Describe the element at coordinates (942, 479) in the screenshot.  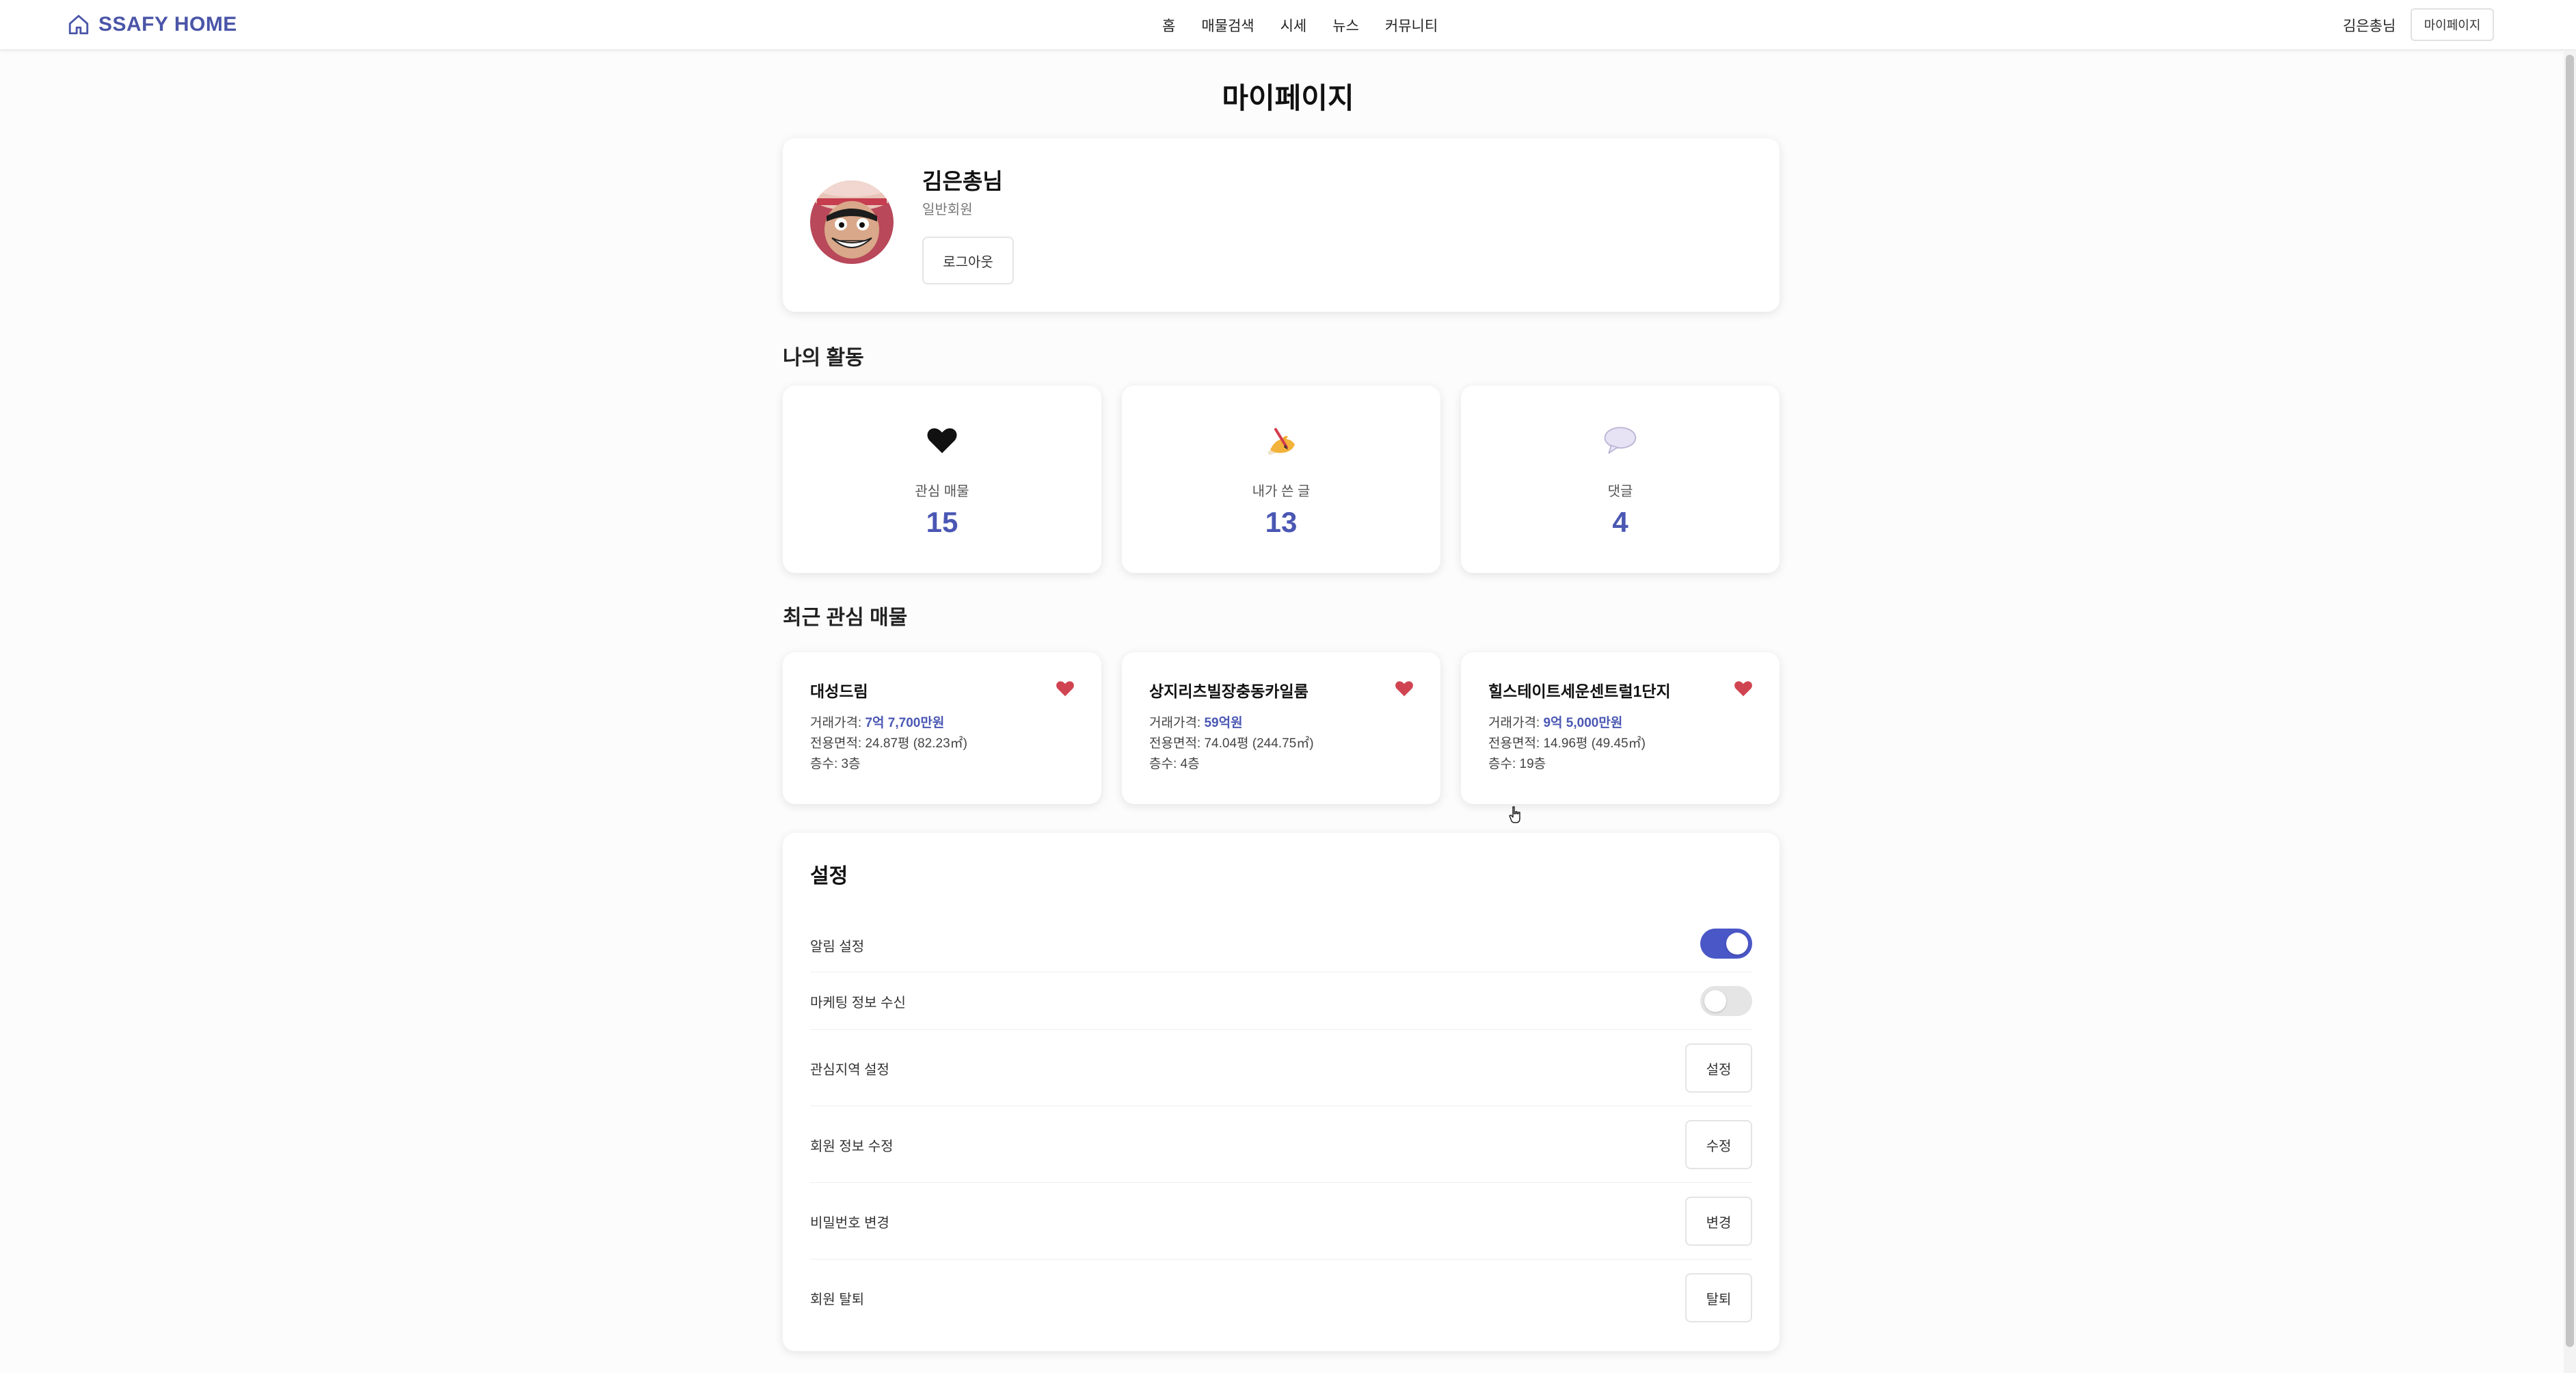
I see `activity-card-favorites: 관심 매물 15` at that location.